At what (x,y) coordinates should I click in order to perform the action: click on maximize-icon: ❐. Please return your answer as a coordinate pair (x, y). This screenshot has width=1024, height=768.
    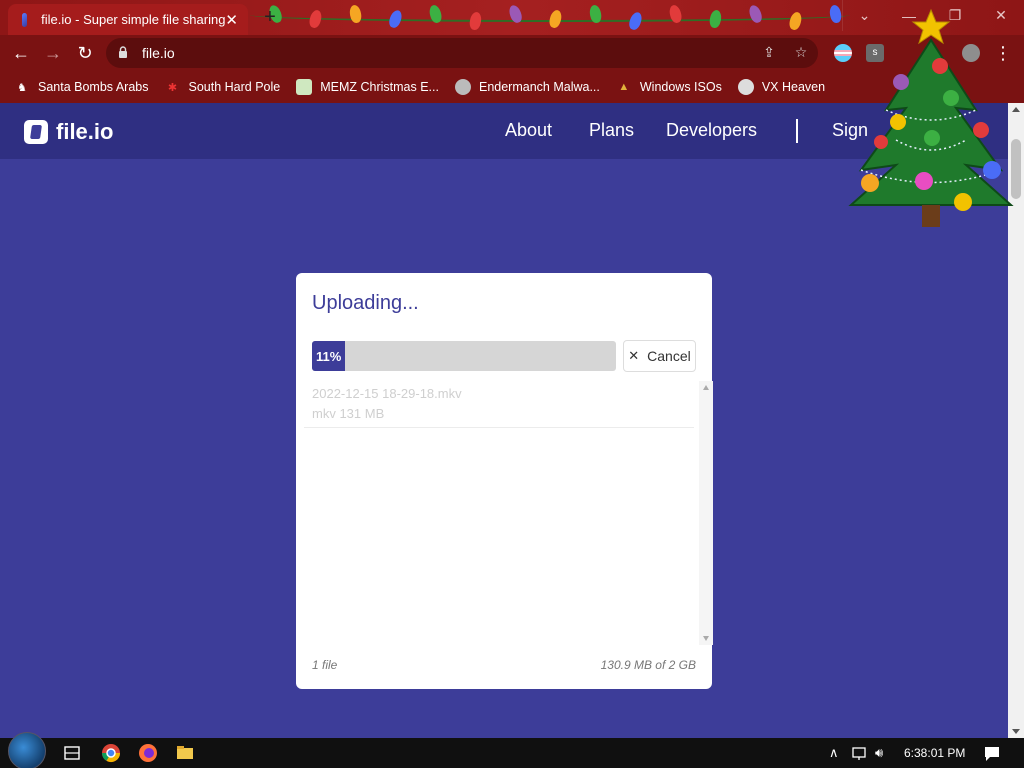
    Looking at the image, I should click on (955, 15).